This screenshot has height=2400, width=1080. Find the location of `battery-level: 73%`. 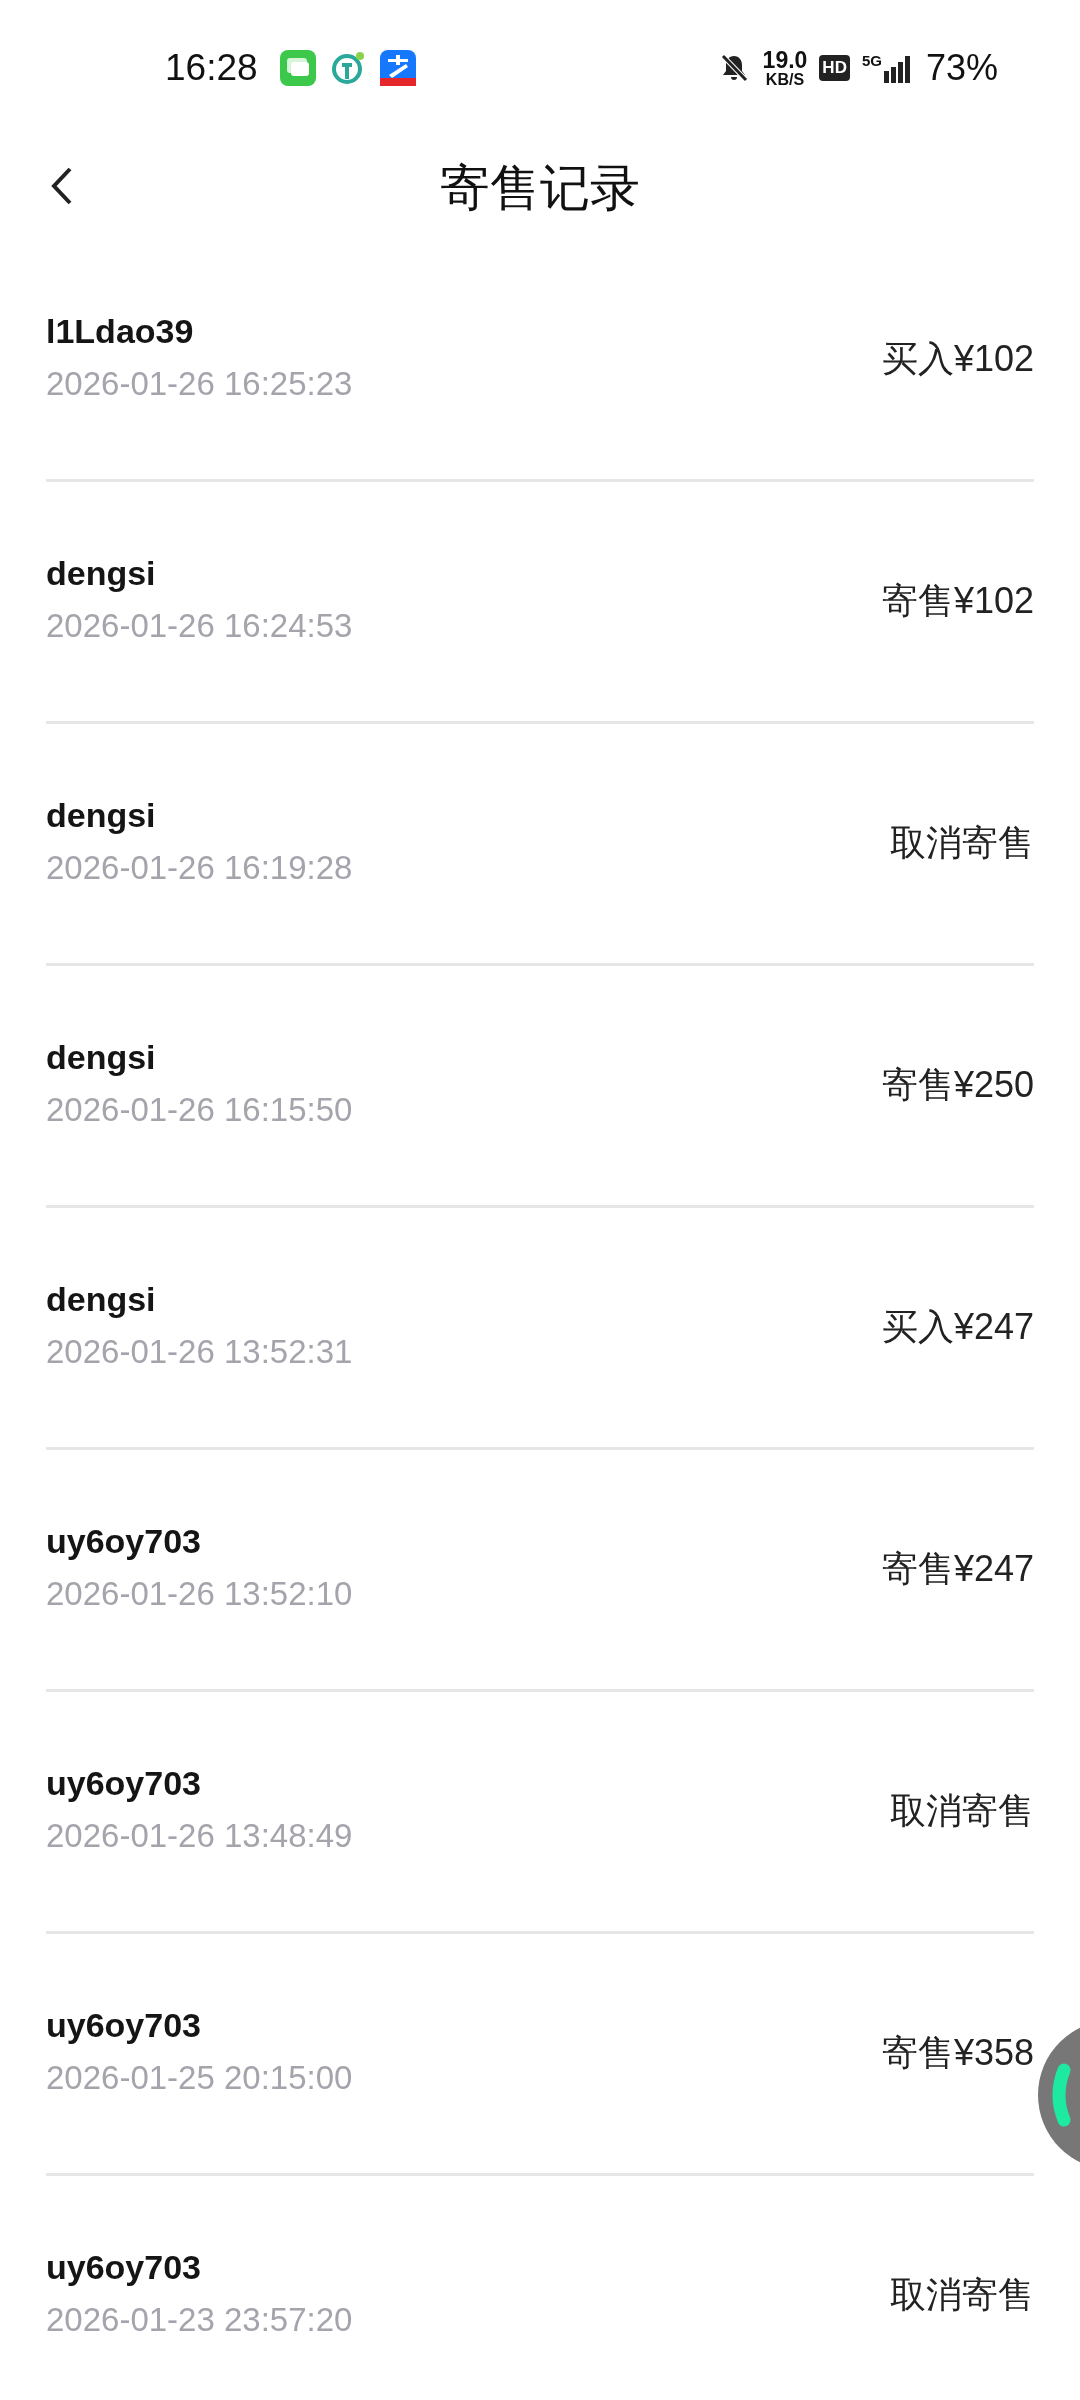

battery-level: 73% is located at coordinates (961, 68).